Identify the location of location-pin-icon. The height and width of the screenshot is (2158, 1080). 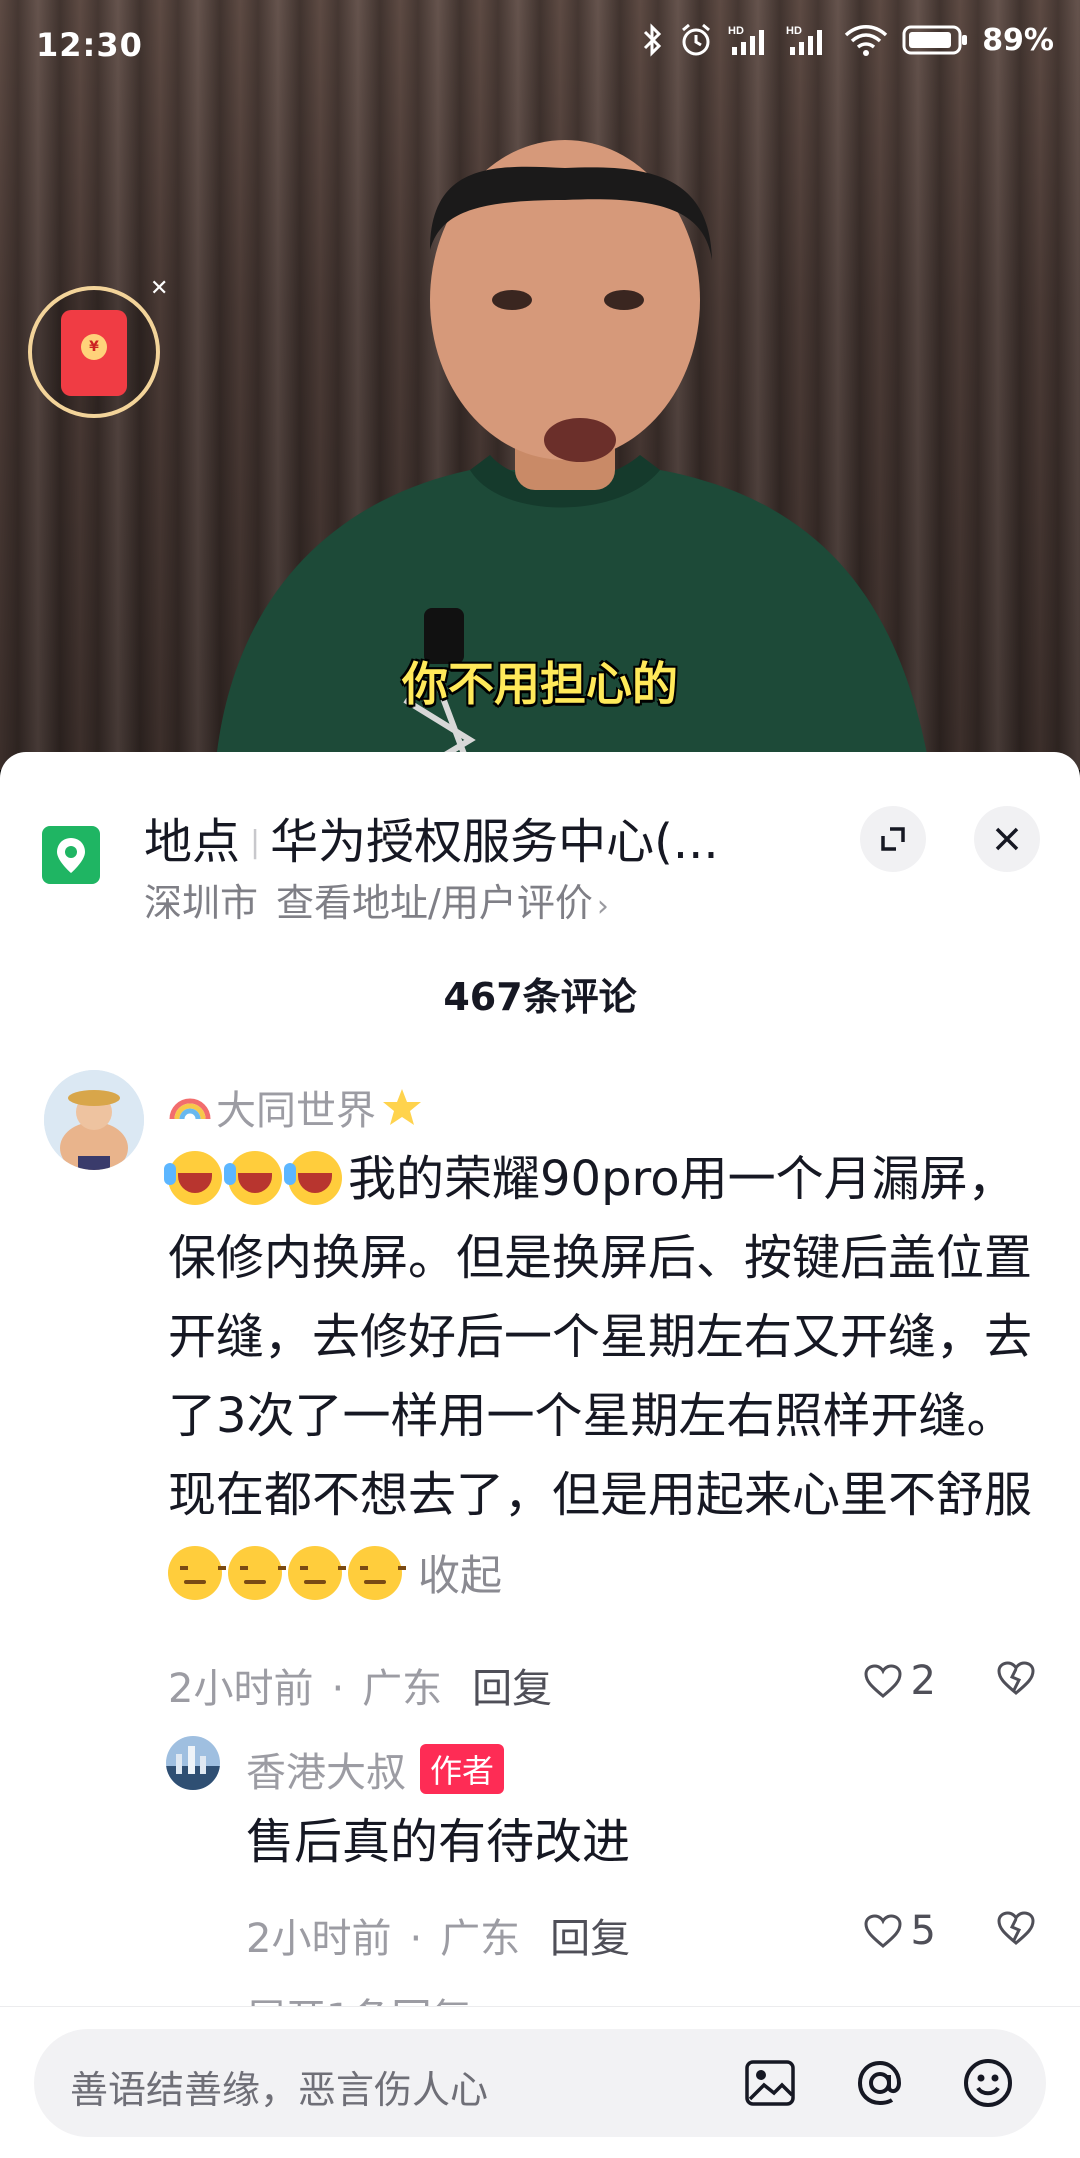
(71, 855).